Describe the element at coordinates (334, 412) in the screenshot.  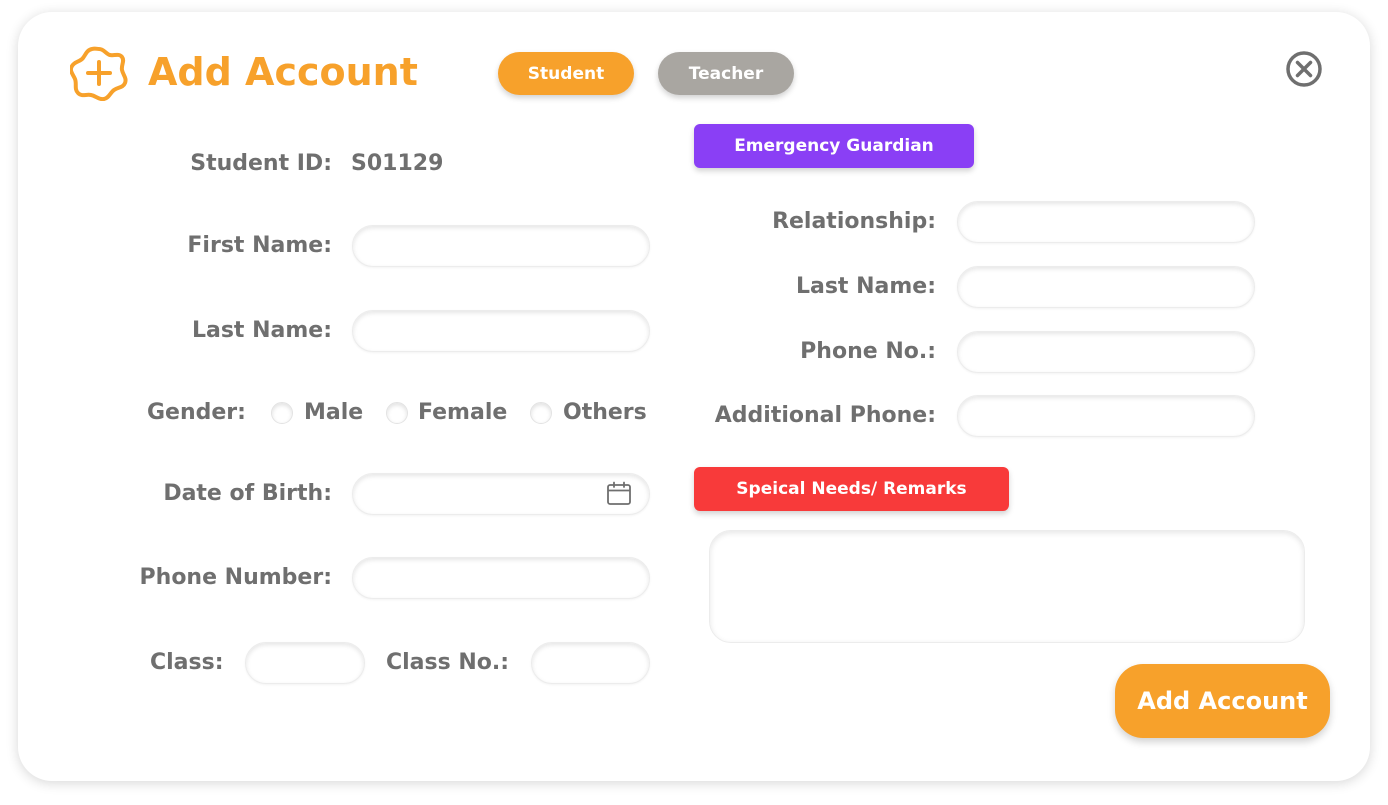
I see `gender-option-male: Male` at that location.